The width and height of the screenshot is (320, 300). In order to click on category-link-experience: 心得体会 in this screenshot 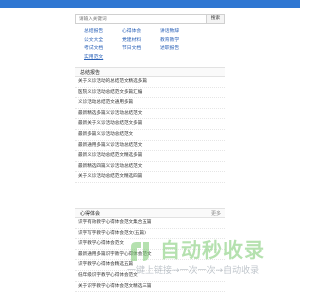, I will do `click(141, 32)`.